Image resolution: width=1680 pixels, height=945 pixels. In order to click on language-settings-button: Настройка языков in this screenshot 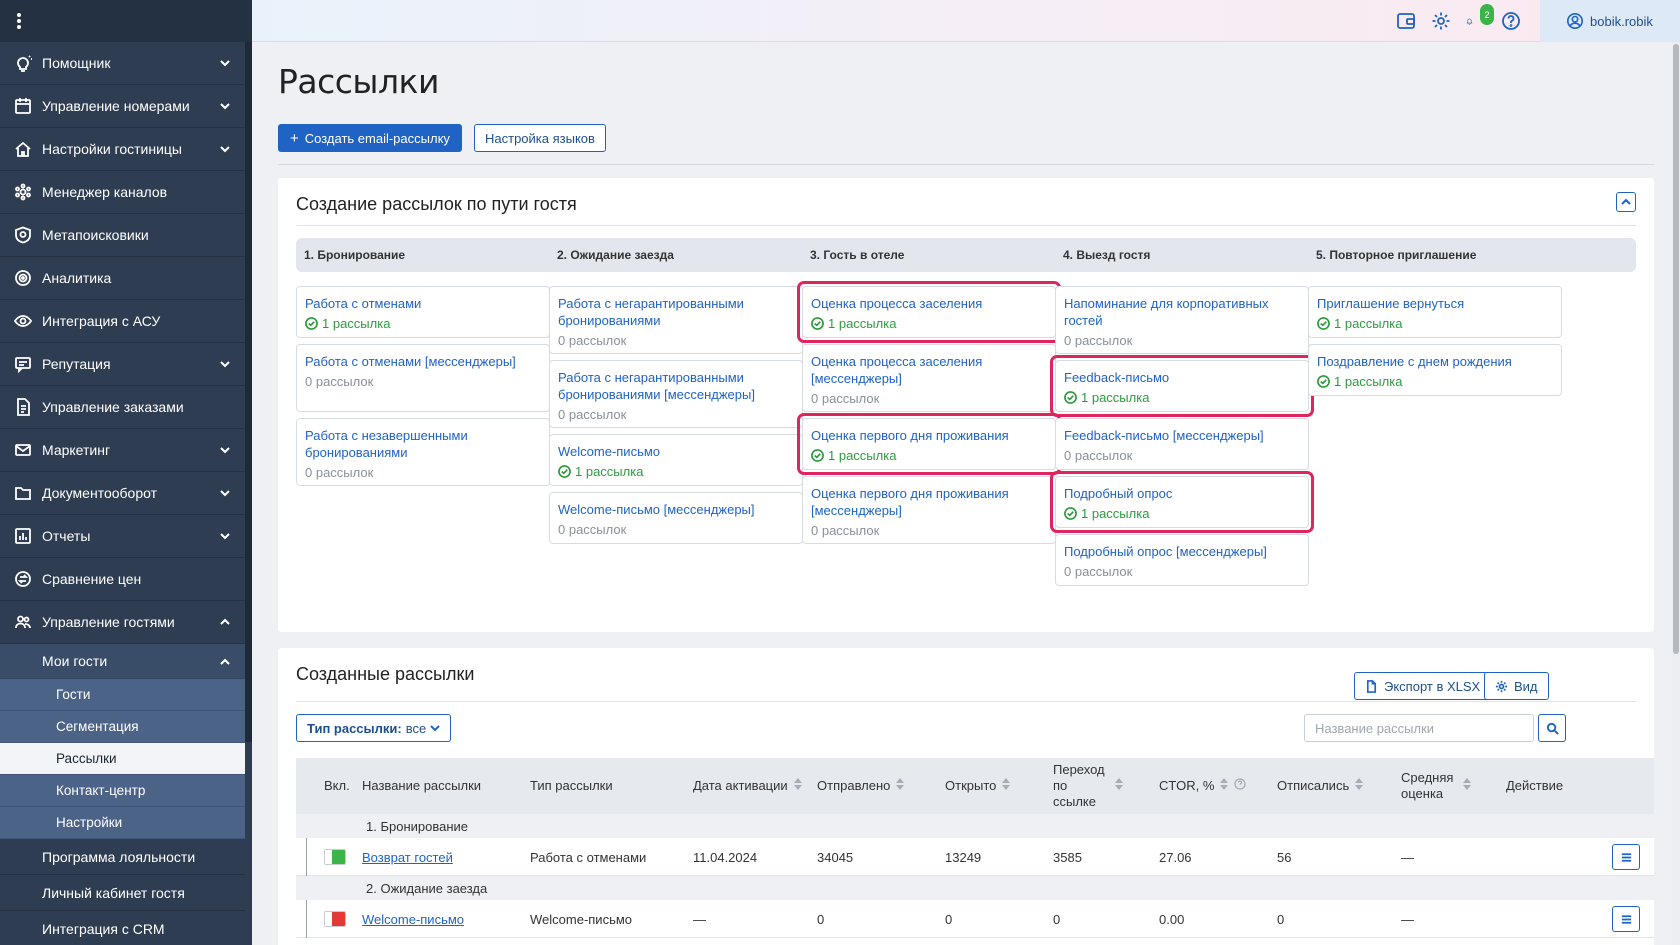, I will do `click(540, 138)`.